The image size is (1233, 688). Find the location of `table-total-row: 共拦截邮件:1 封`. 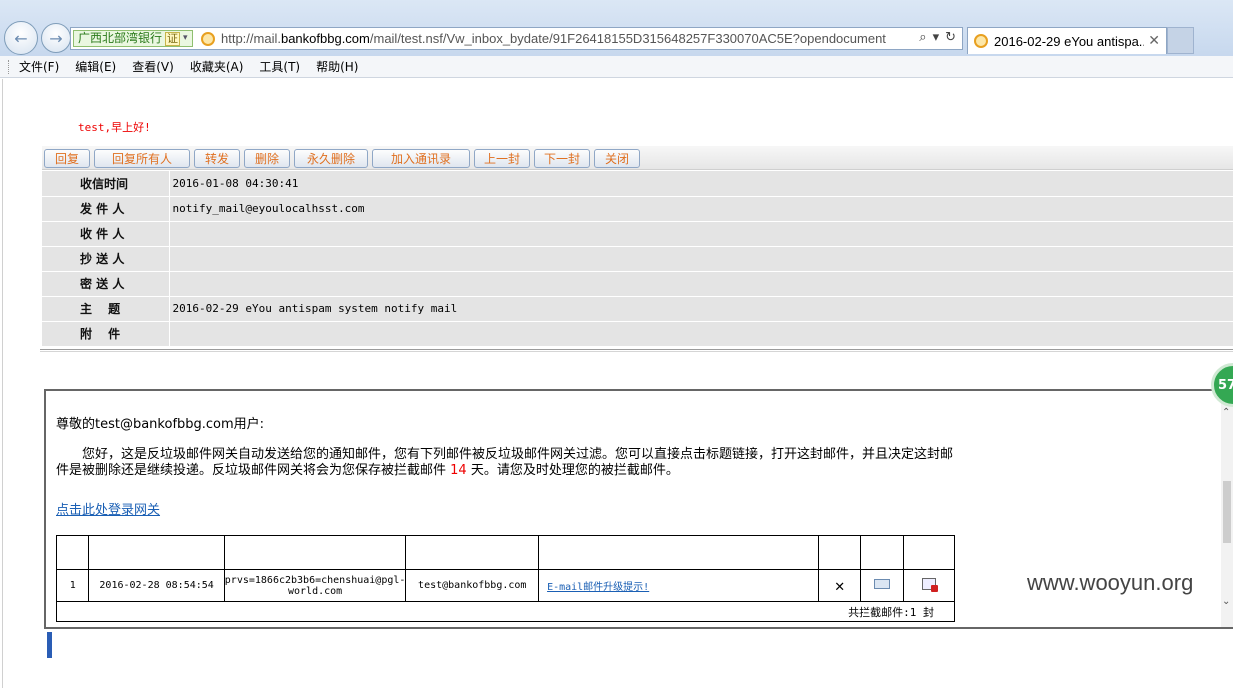

table-total-row: 共拦截邮件:1 封 is located at coordinates (505, 611).